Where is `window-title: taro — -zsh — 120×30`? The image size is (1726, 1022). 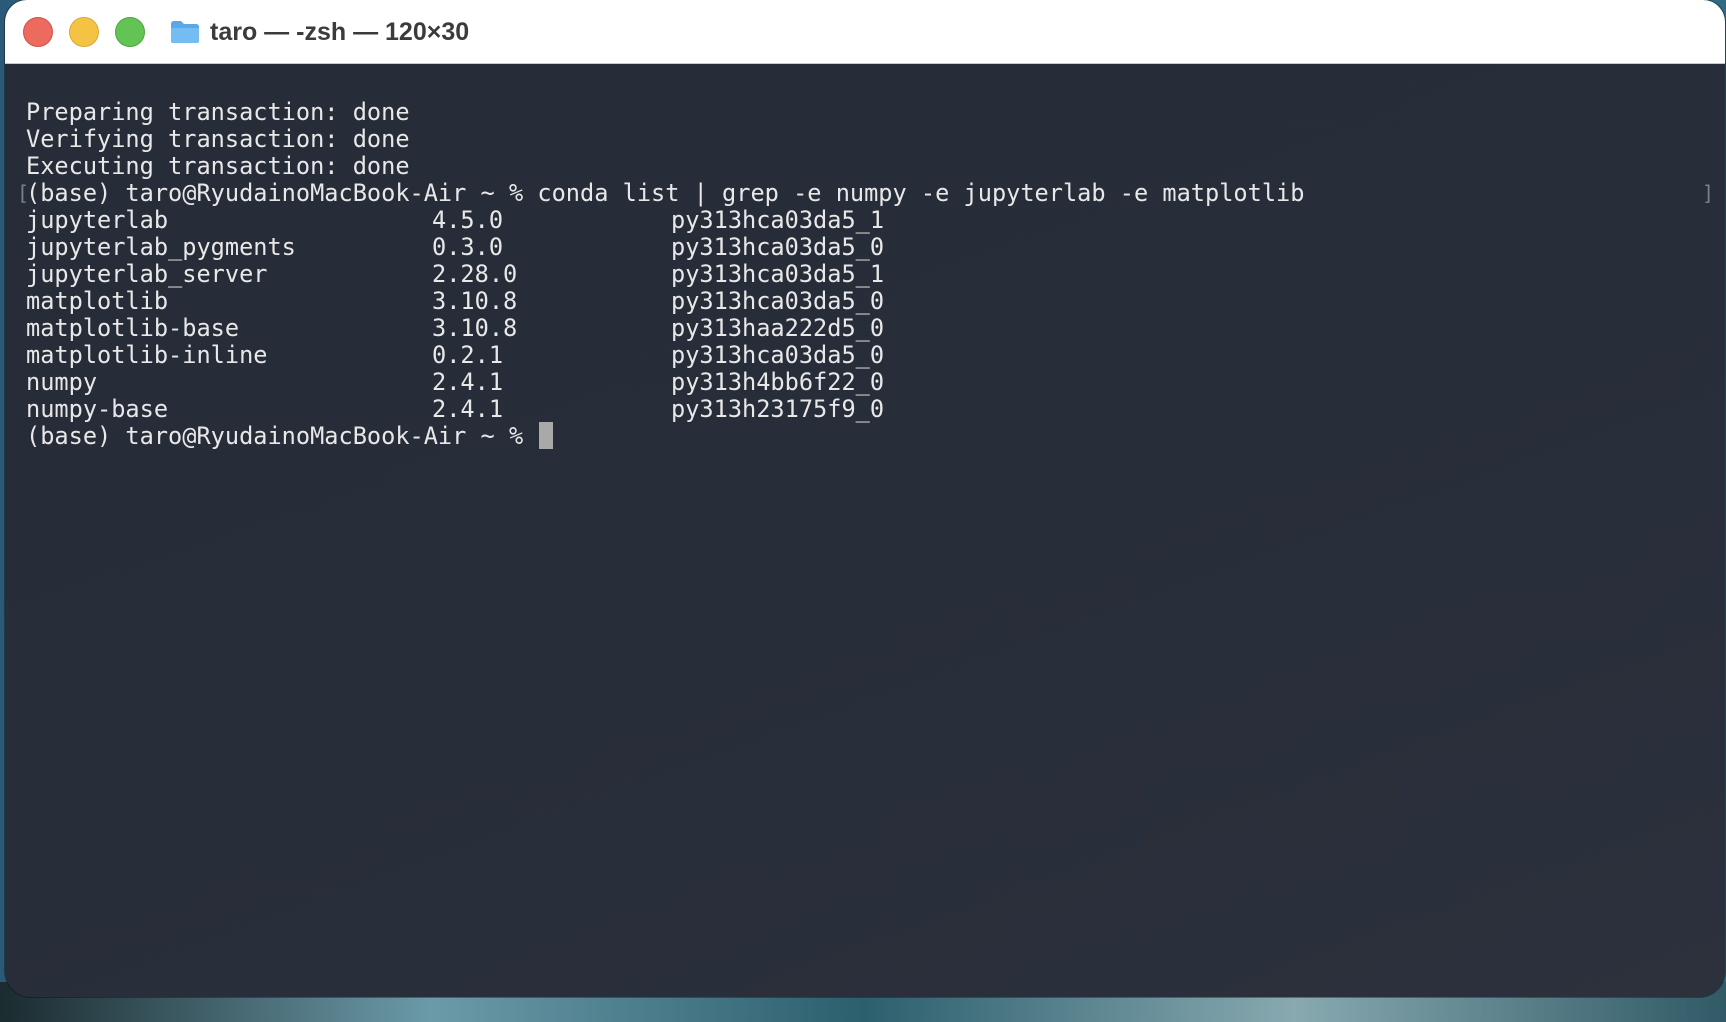 window-title: taro — -zsh — 120×30 is located at coordinates (340, 31).